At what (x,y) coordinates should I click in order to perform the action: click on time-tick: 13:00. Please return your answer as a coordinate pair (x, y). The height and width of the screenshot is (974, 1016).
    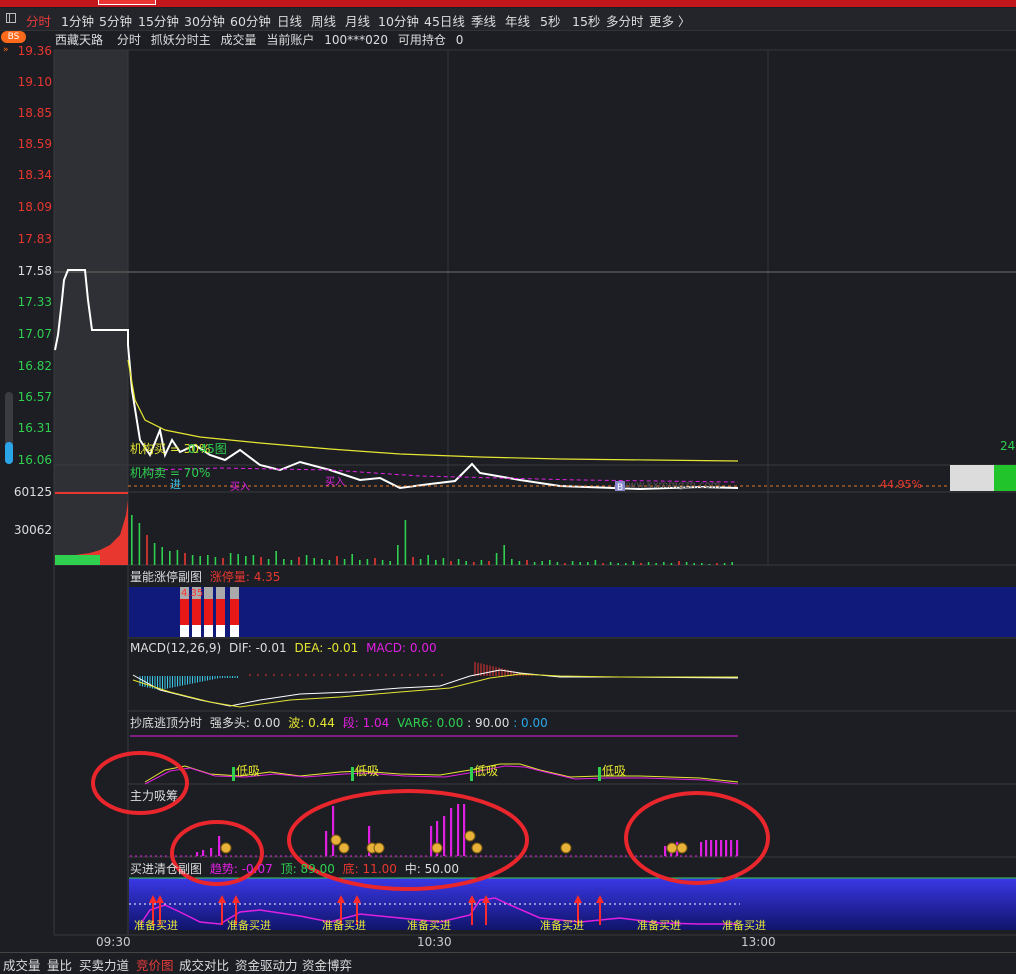
    Looking at the image, I should click on (758, 942).